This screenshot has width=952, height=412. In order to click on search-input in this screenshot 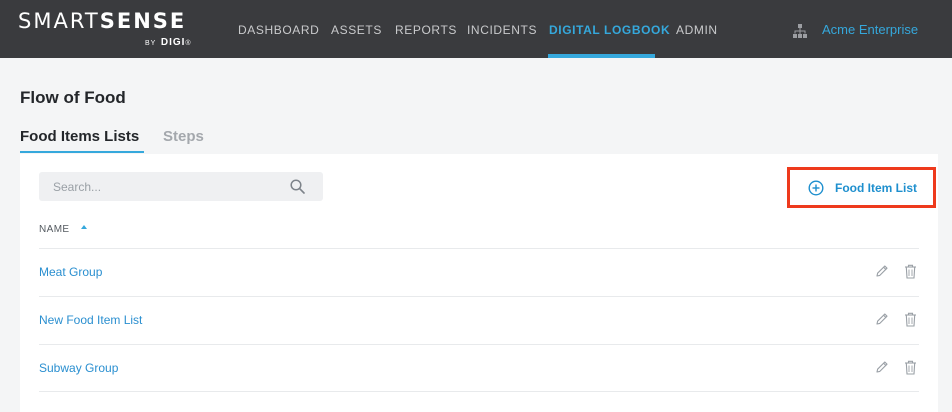, I will do `click(164, 186)`.